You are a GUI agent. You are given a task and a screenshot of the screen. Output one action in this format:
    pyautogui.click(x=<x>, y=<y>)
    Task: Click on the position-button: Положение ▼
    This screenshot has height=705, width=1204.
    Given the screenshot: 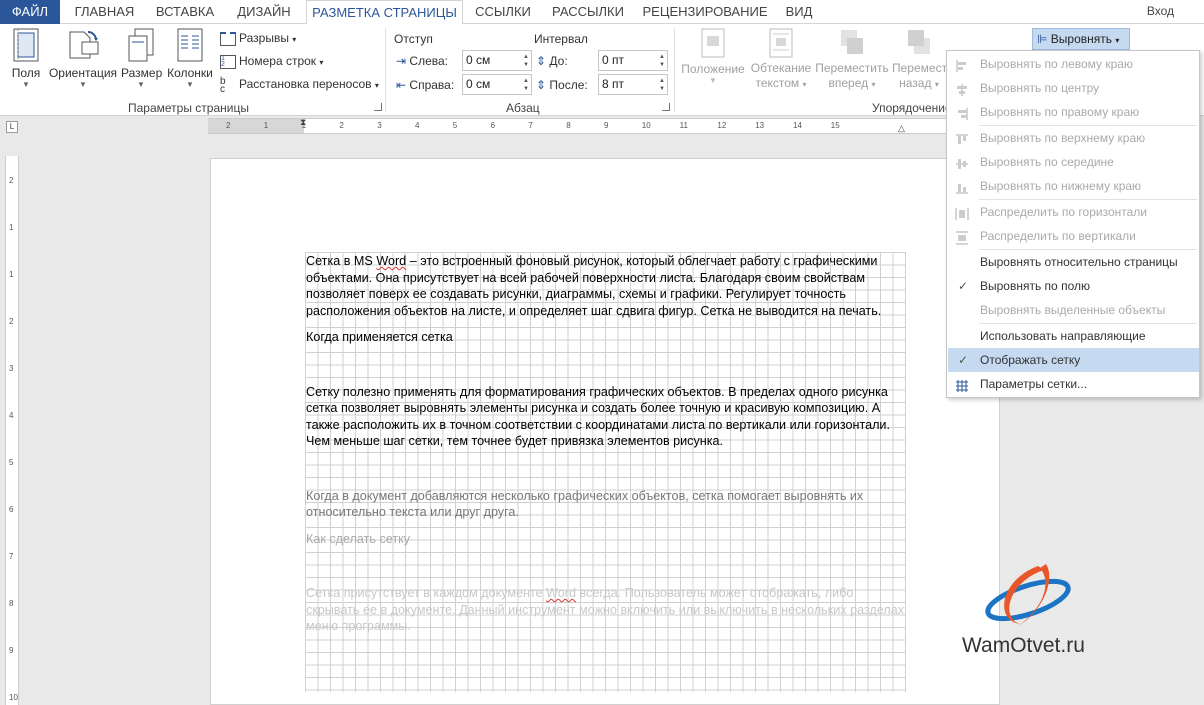 What is the action you would take?
    pyautogui.click(x=713, y=57)
    